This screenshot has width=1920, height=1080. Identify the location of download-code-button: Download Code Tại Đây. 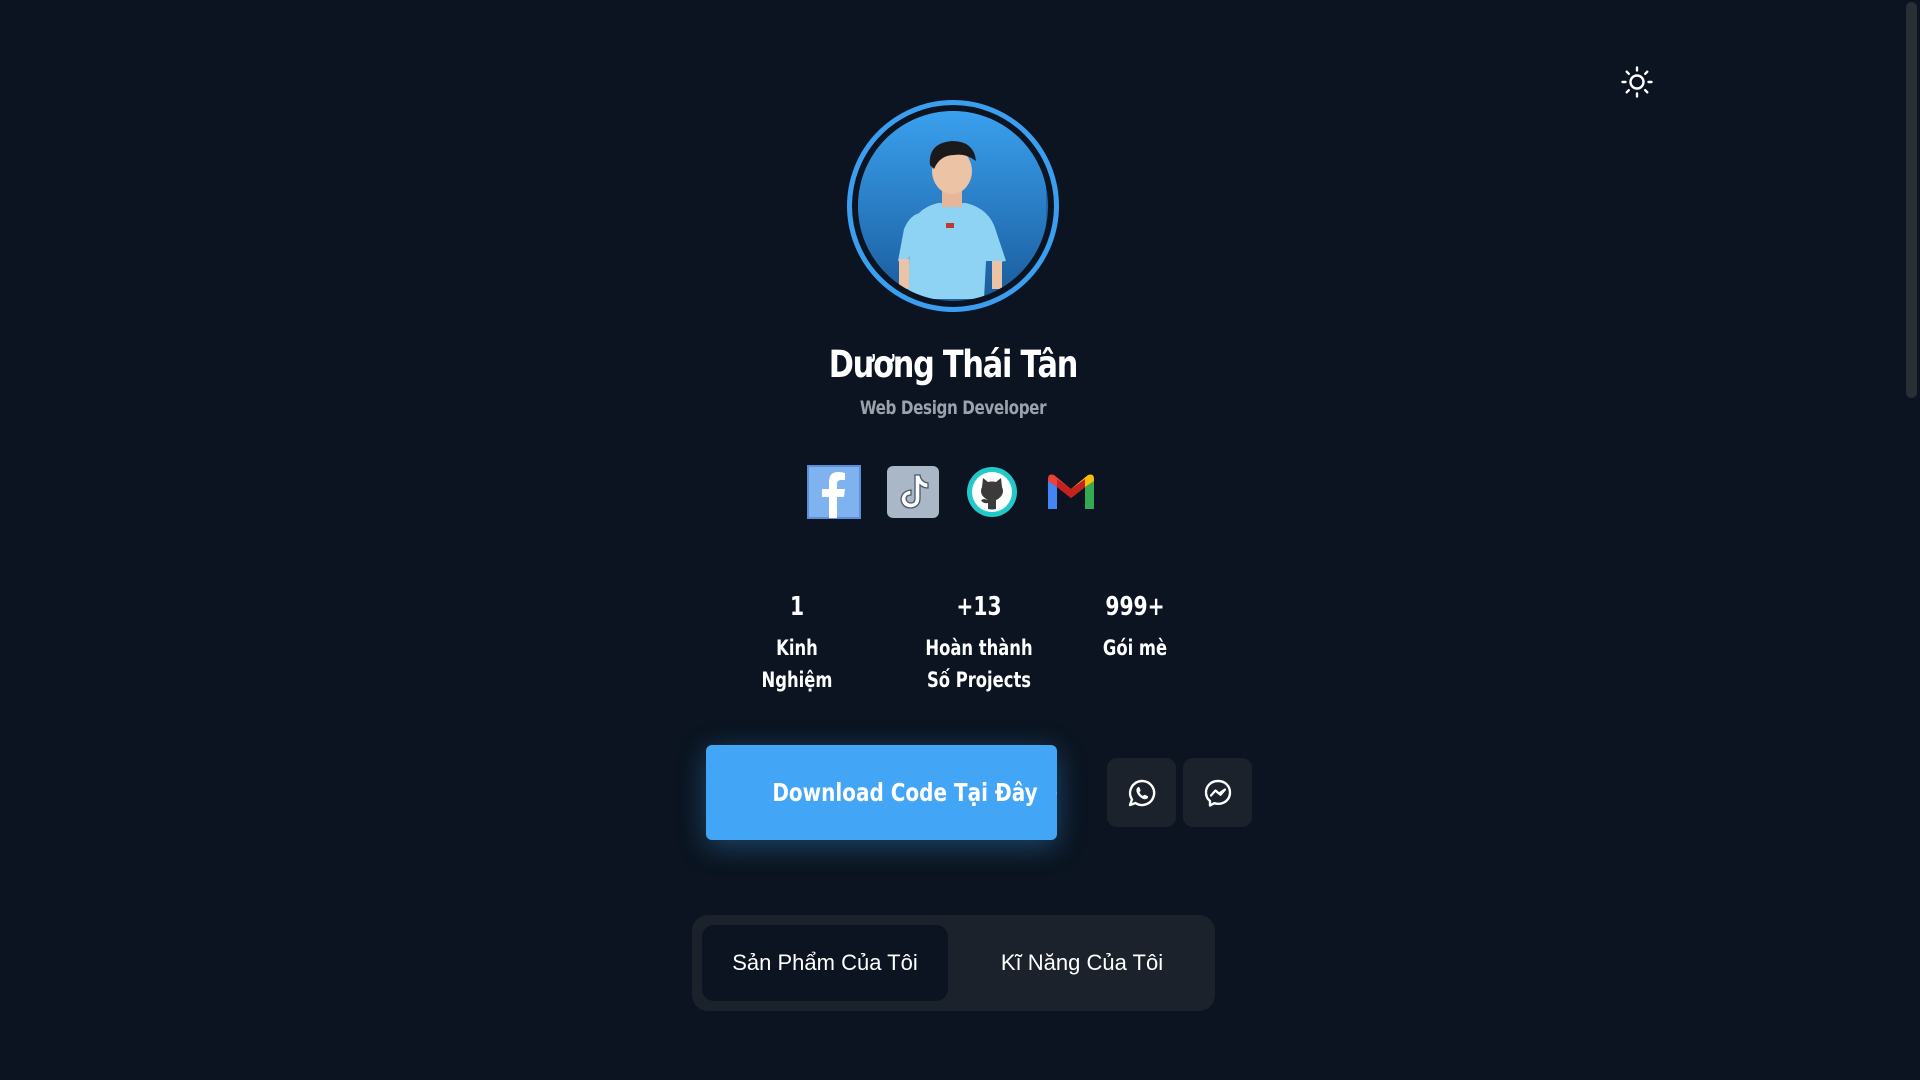
(881, 792).